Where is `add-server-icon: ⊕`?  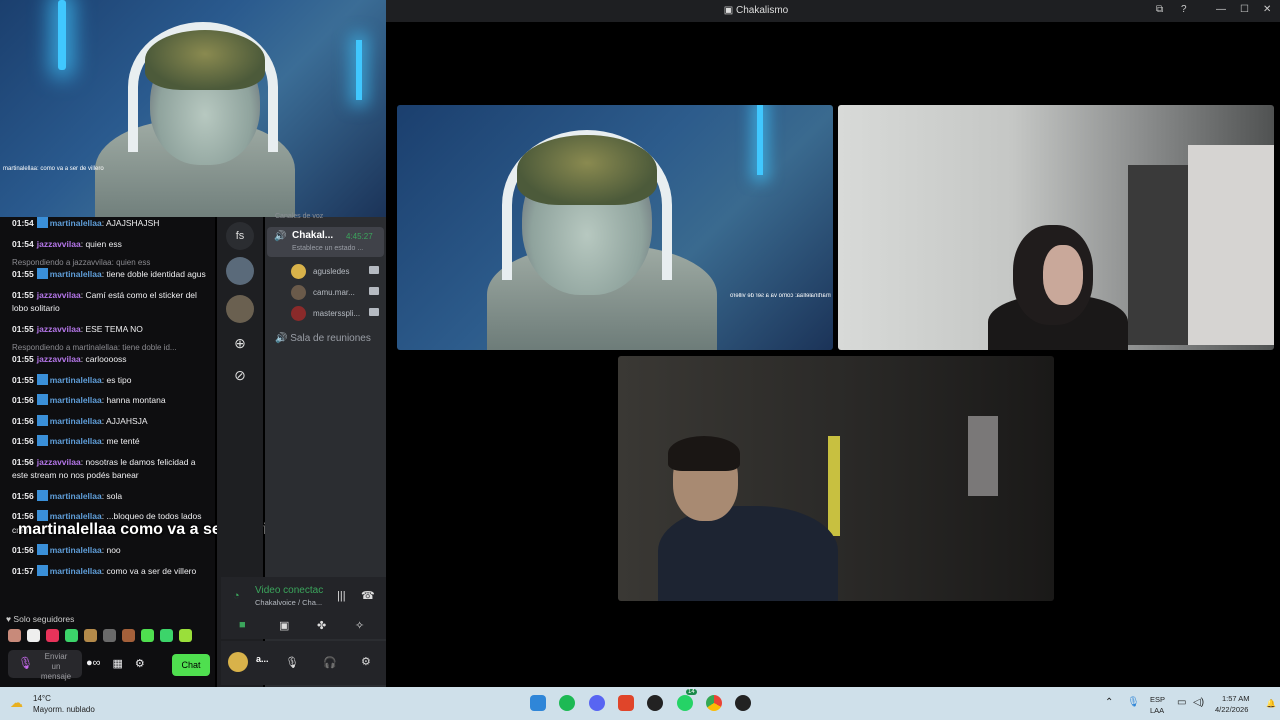
add-server-icon: ⊕ is located at coordinates (240, 343).